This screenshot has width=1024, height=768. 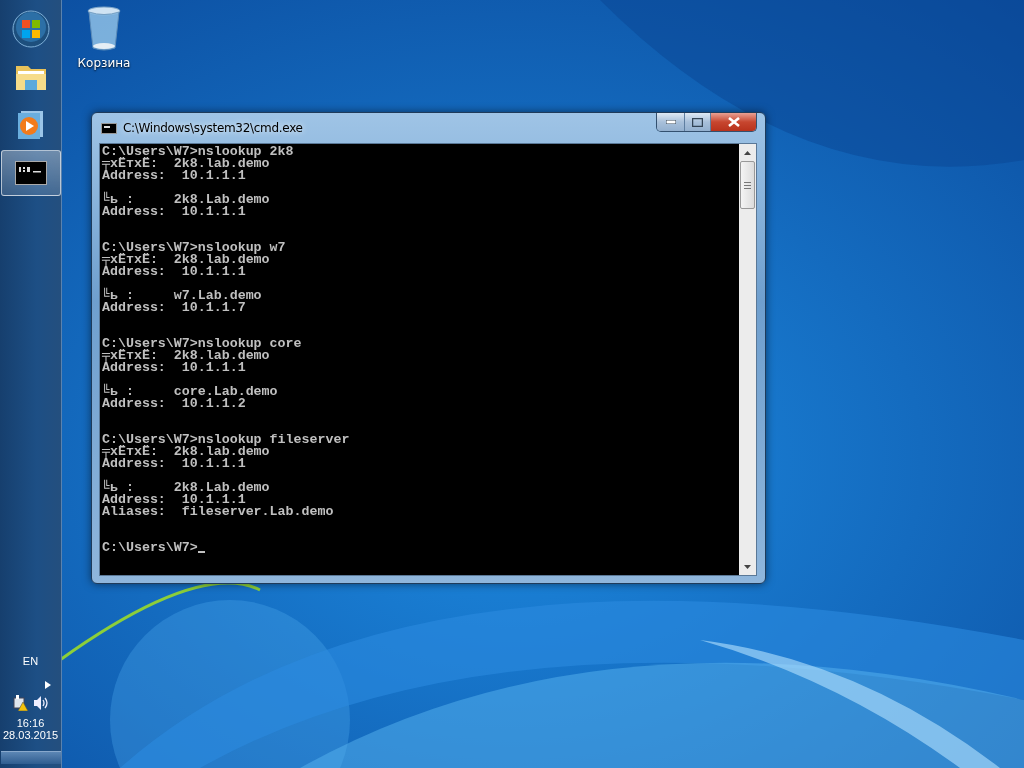 I want to click on console-line: C:\Users\W7>nslookup 2k8, so click(x=198, y=152).